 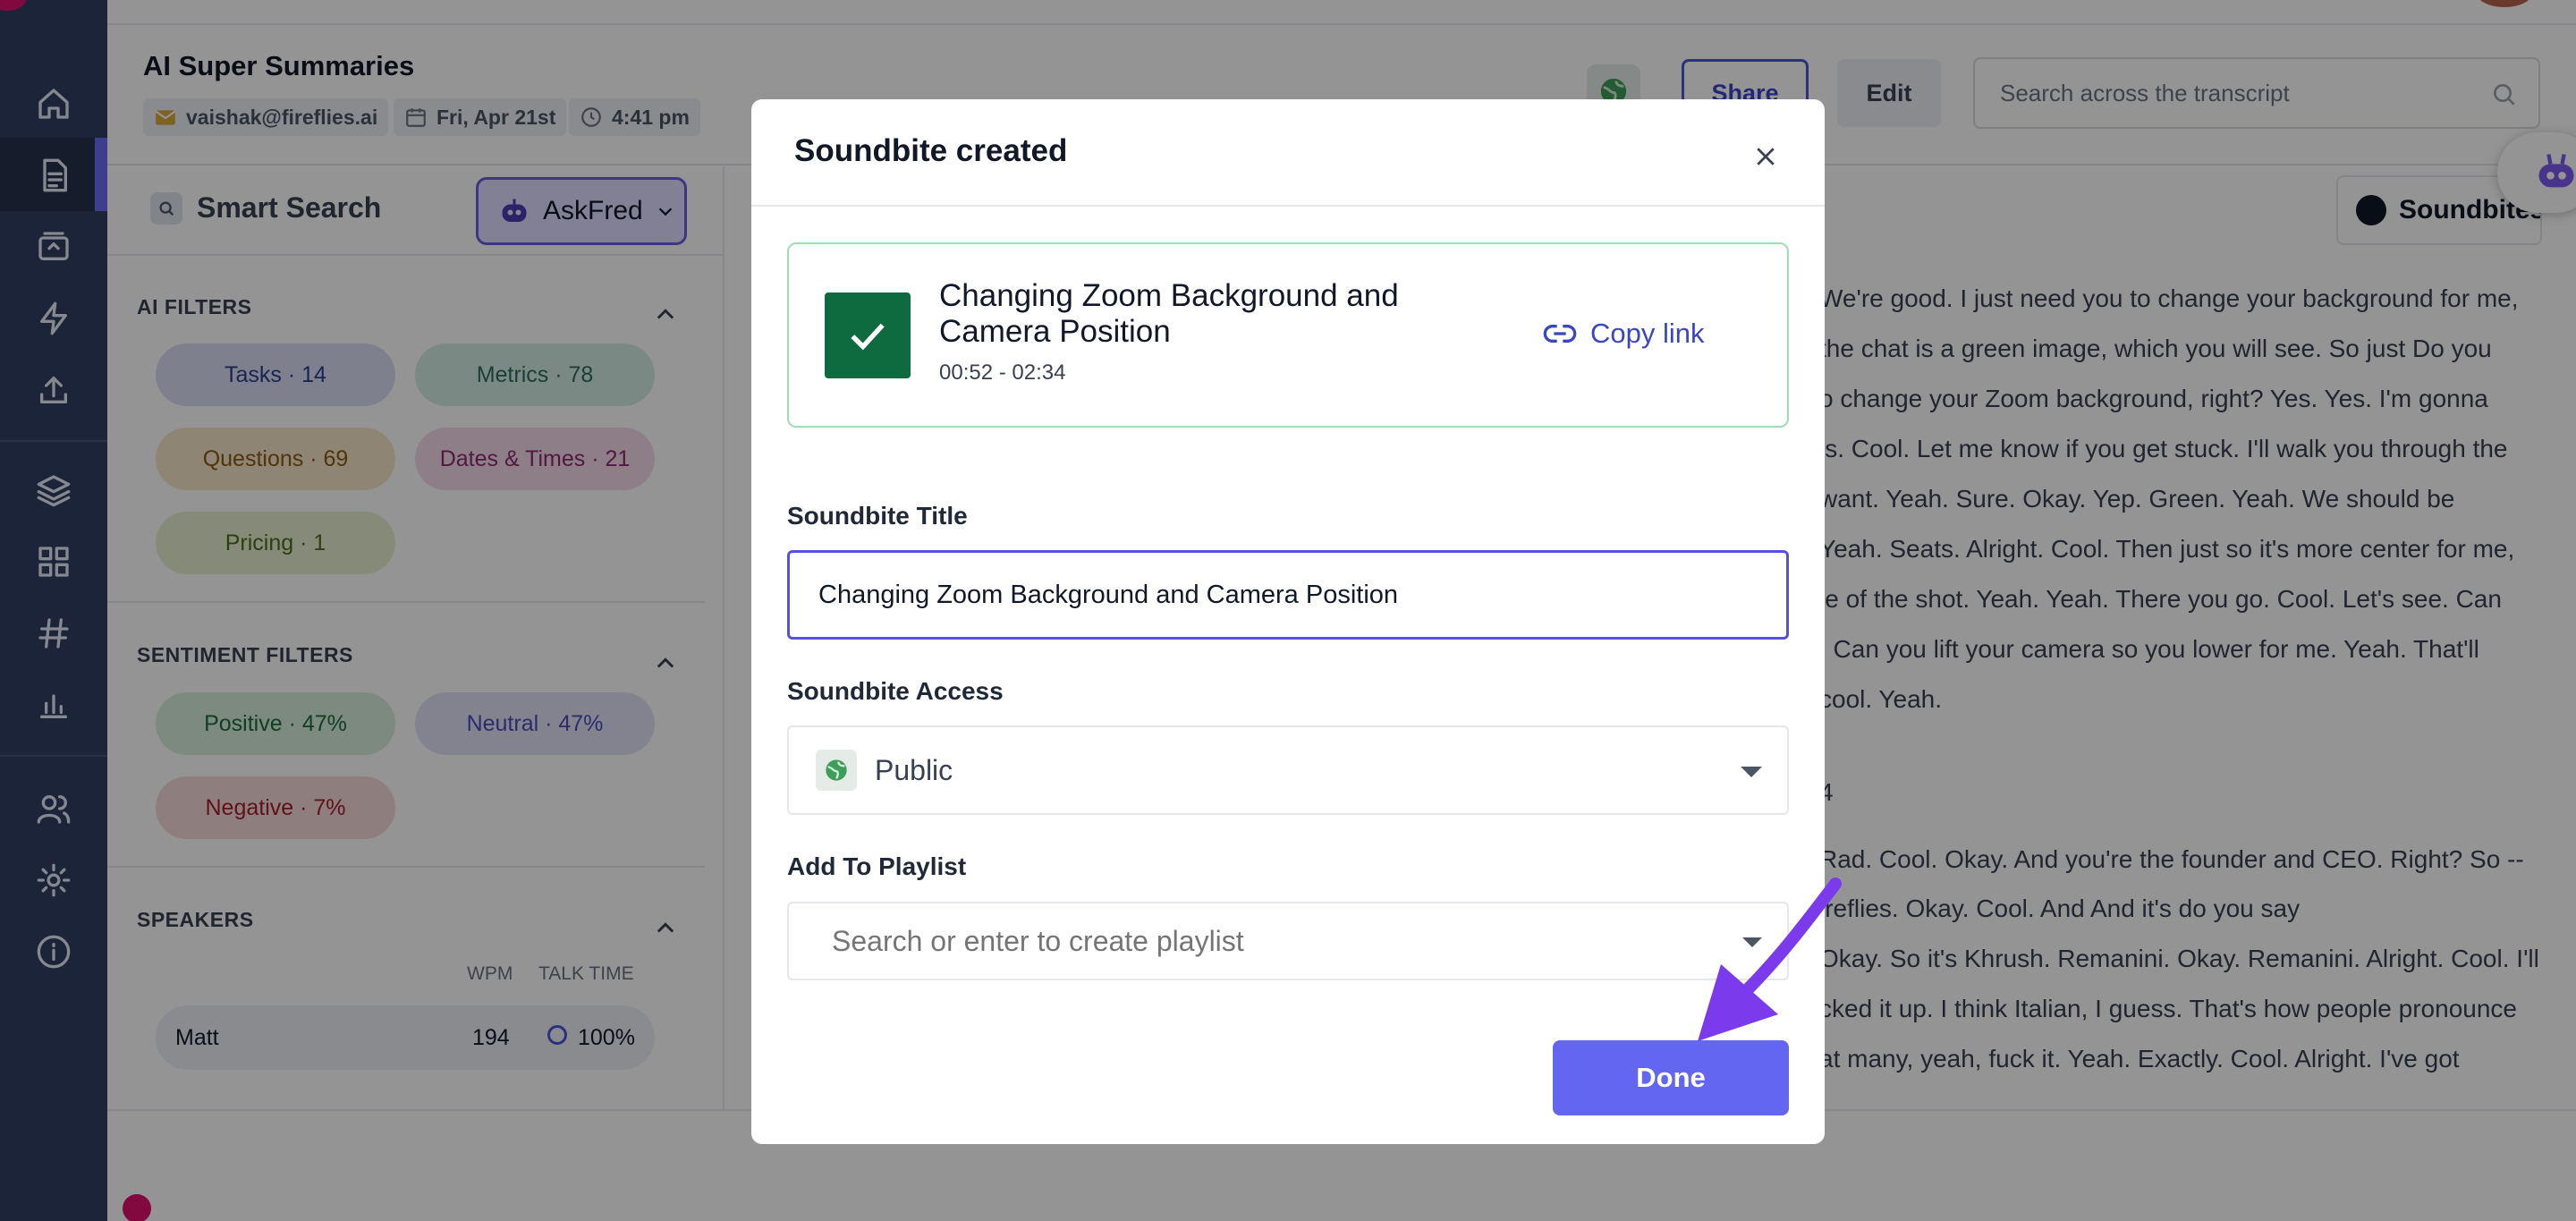 I want to click on soundbite-access-label: Soundbite Access, so click(x=895, y=691).